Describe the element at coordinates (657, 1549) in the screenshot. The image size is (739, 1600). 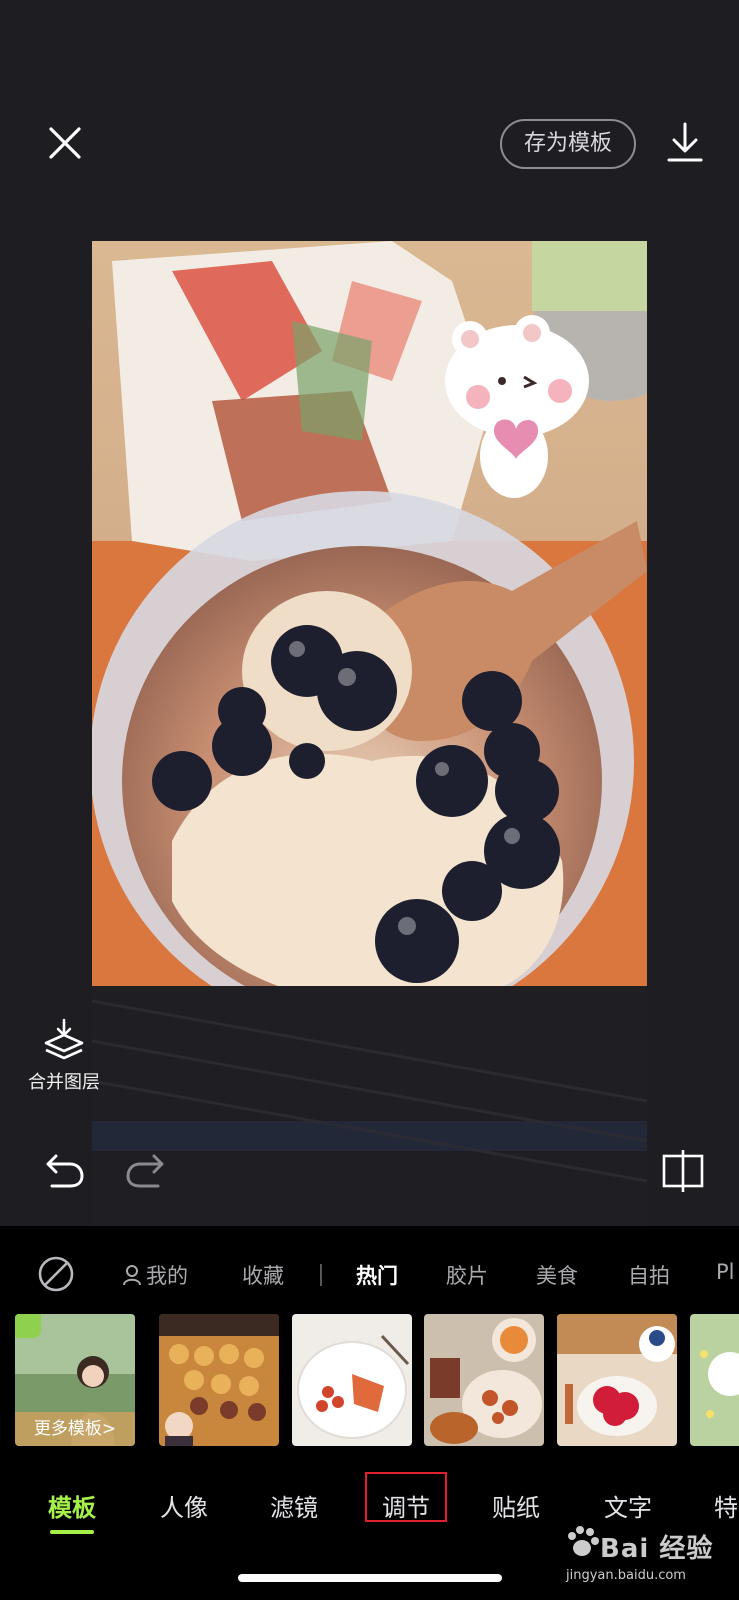
I see `watermark-brand: Bai 经验` at that location.